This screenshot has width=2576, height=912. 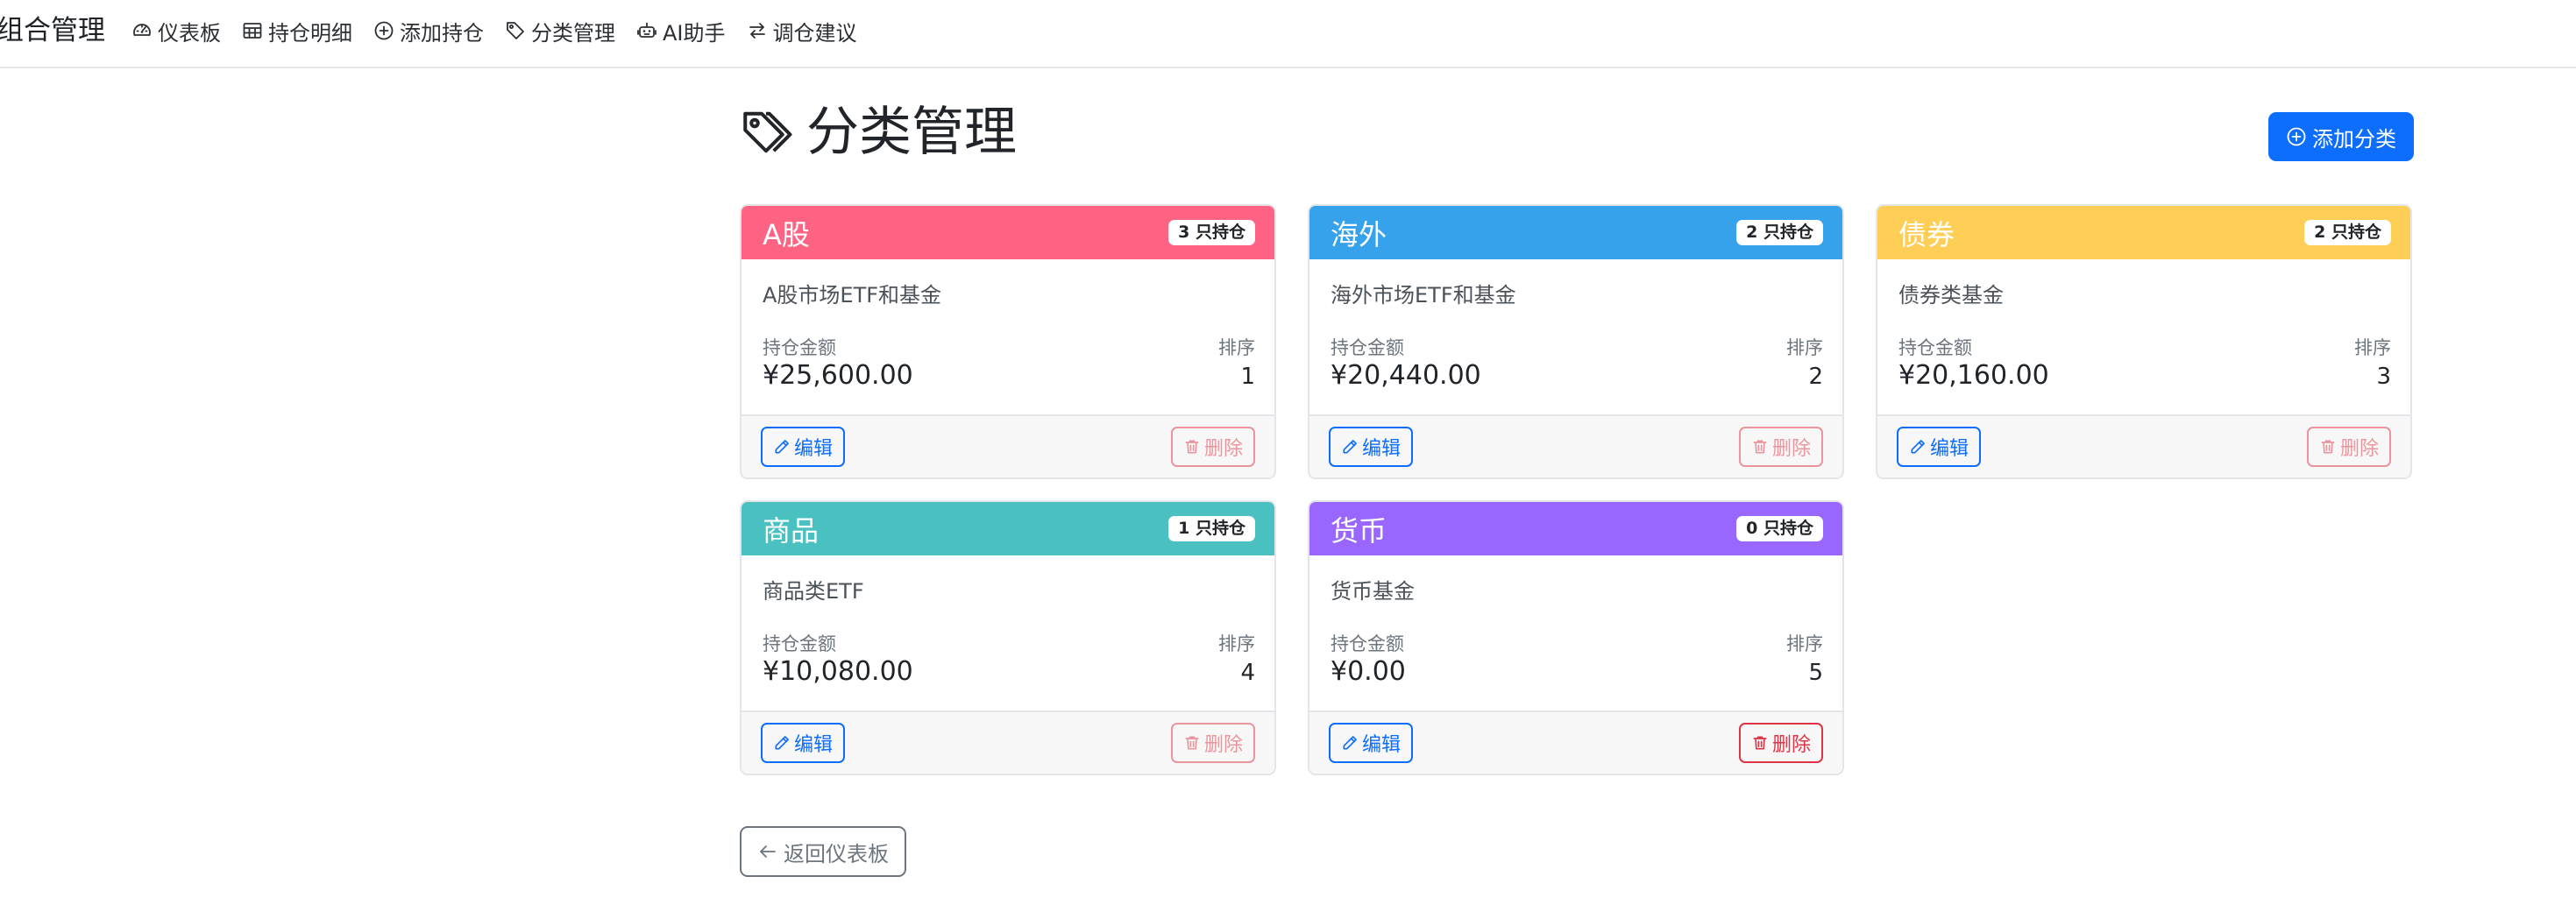 I want to click on category-card: 债券 2 只持仓债券类基金持仓金额 ¥20,160.00 排序 3 编辑 删除, so click(x=2144, y=341).